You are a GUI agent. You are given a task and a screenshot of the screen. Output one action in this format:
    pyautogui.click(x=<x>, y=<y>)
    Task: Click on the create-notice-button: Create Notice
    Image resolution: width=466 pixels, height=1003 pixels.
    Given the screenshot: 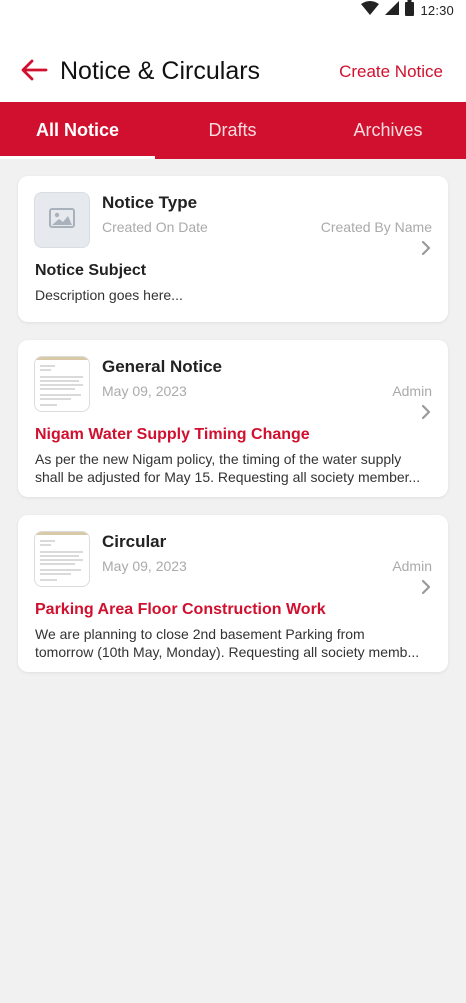 What is the action you would take?
    pyautogui.click(x=391, y=72)
    